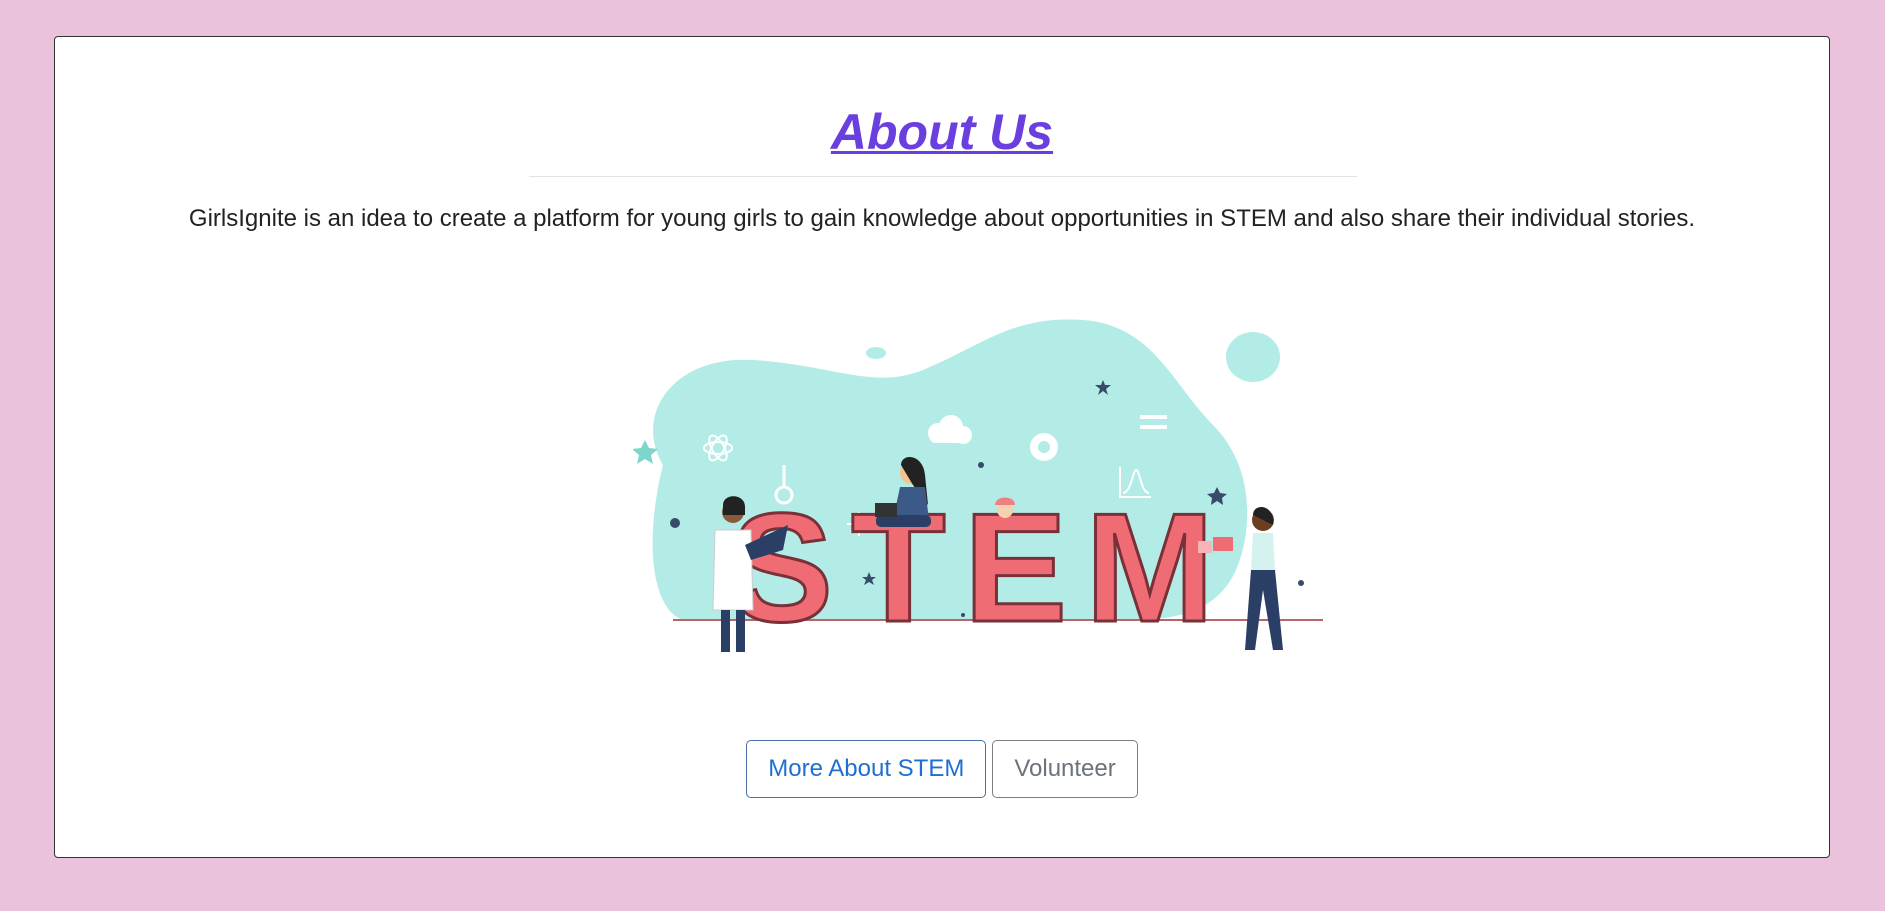 This screenshot has height=911, width=1885. I want to click on search-icon, so click(1314, 566).